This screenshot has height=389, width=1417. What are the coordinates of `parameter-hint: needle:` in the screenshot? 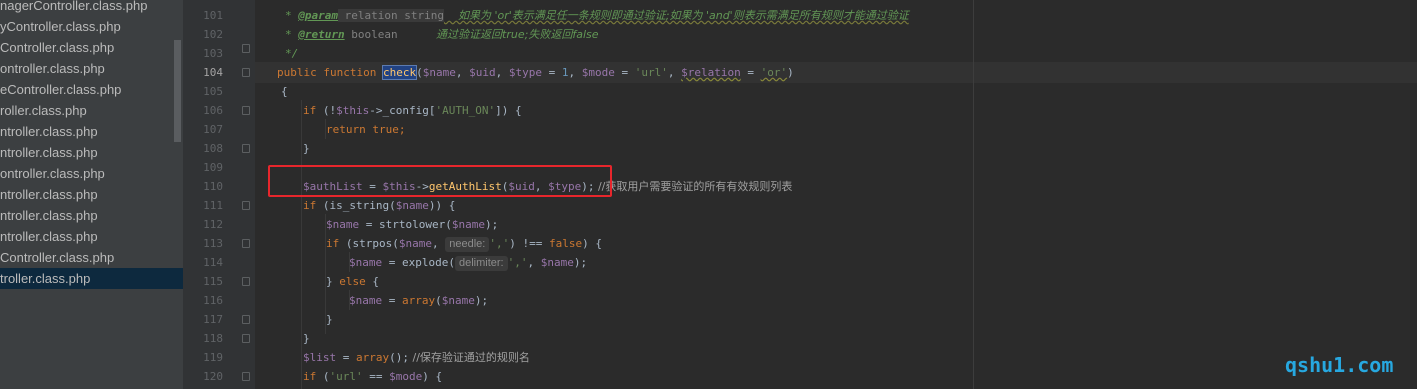 It's located at (467, 244).